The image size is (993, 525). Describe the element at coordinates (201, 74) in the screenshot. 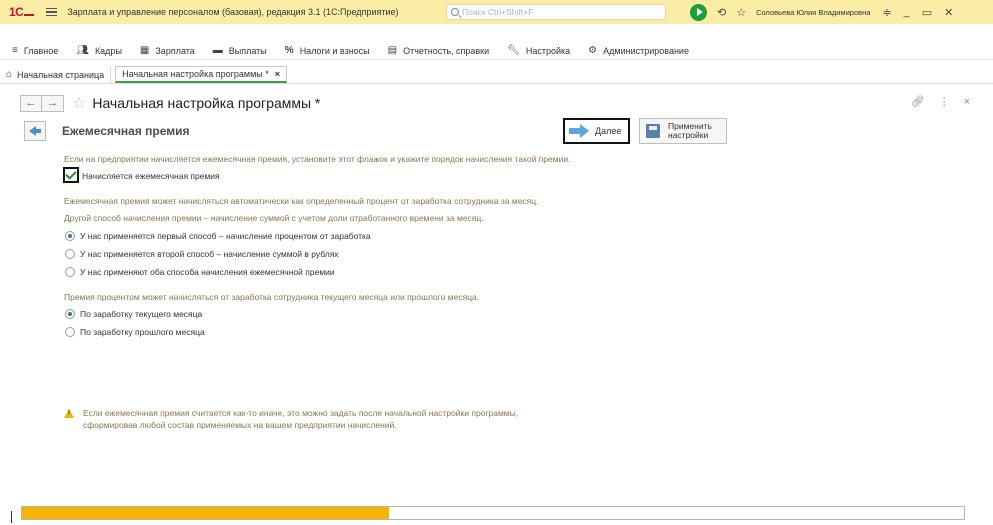

I see `tab-initial-setup: Начальная настройка программы * ×` at that location.